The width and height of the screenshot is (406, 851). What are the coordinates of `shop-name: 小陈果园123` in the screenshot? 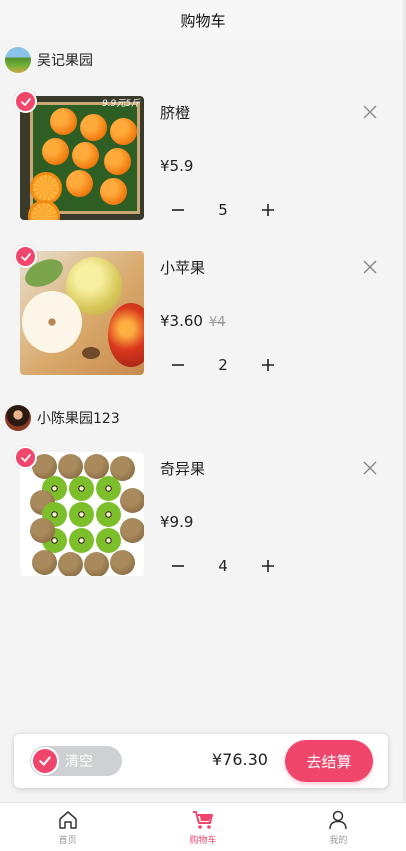 It's located at (78, 419).